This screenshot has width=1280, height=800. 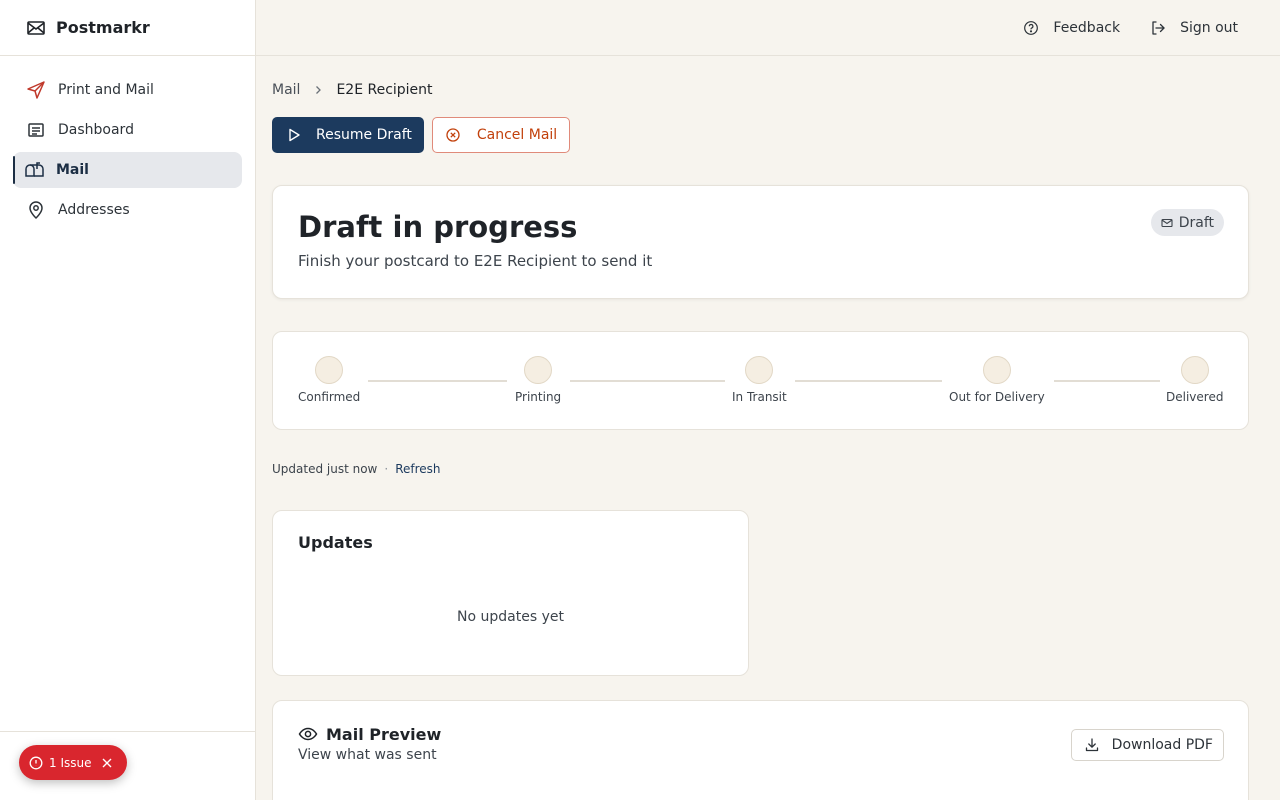 I want to click on feedback-button: Feedback, so click(x=1071, y=28).